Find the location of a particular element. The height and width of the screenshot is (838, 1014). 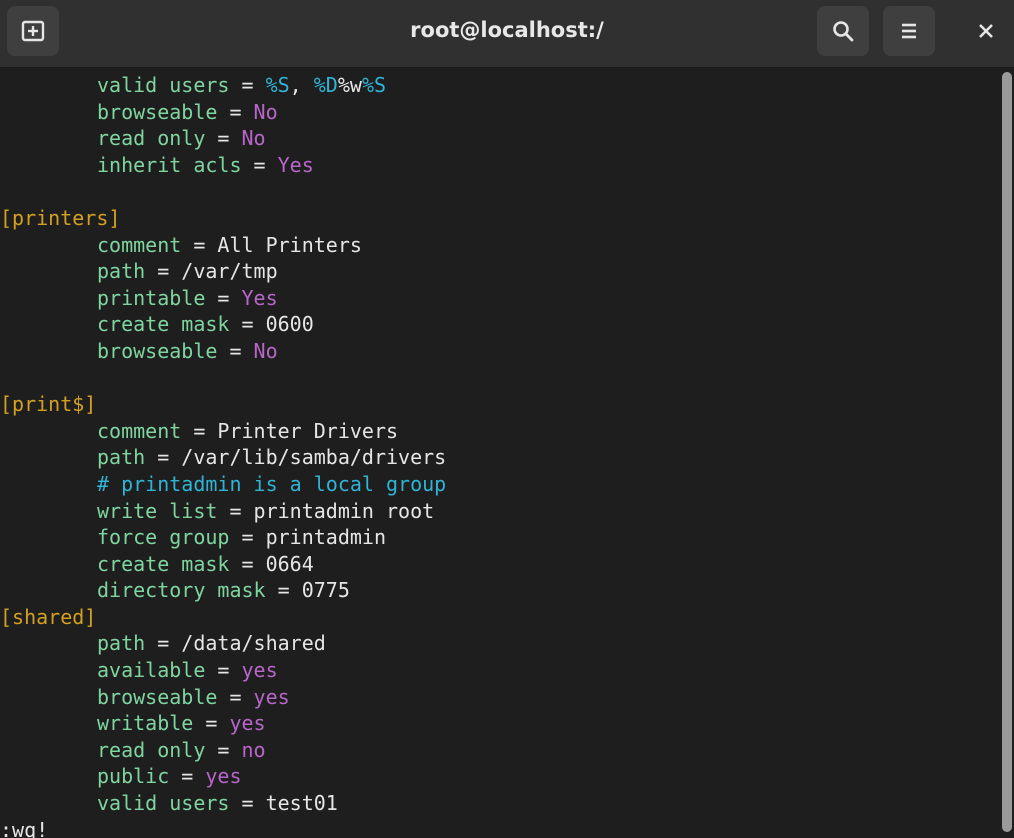

scrollbar-thumb is located at coordinates (1007, 452).